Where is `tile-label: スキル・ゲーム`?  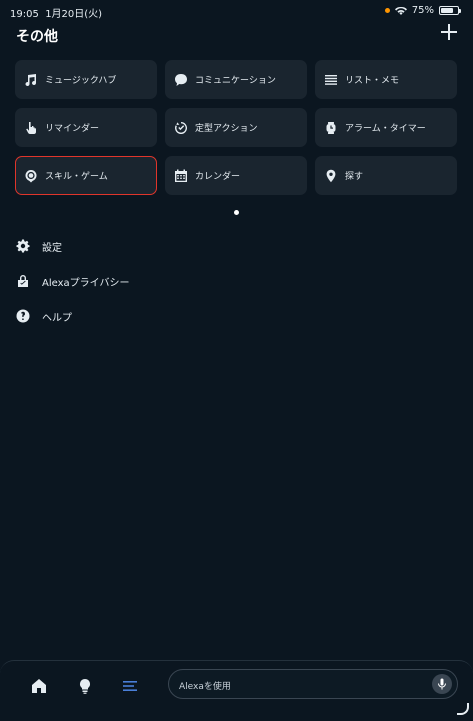
tile-label: スキル・ゲーム is located at coordinates (76, 177).